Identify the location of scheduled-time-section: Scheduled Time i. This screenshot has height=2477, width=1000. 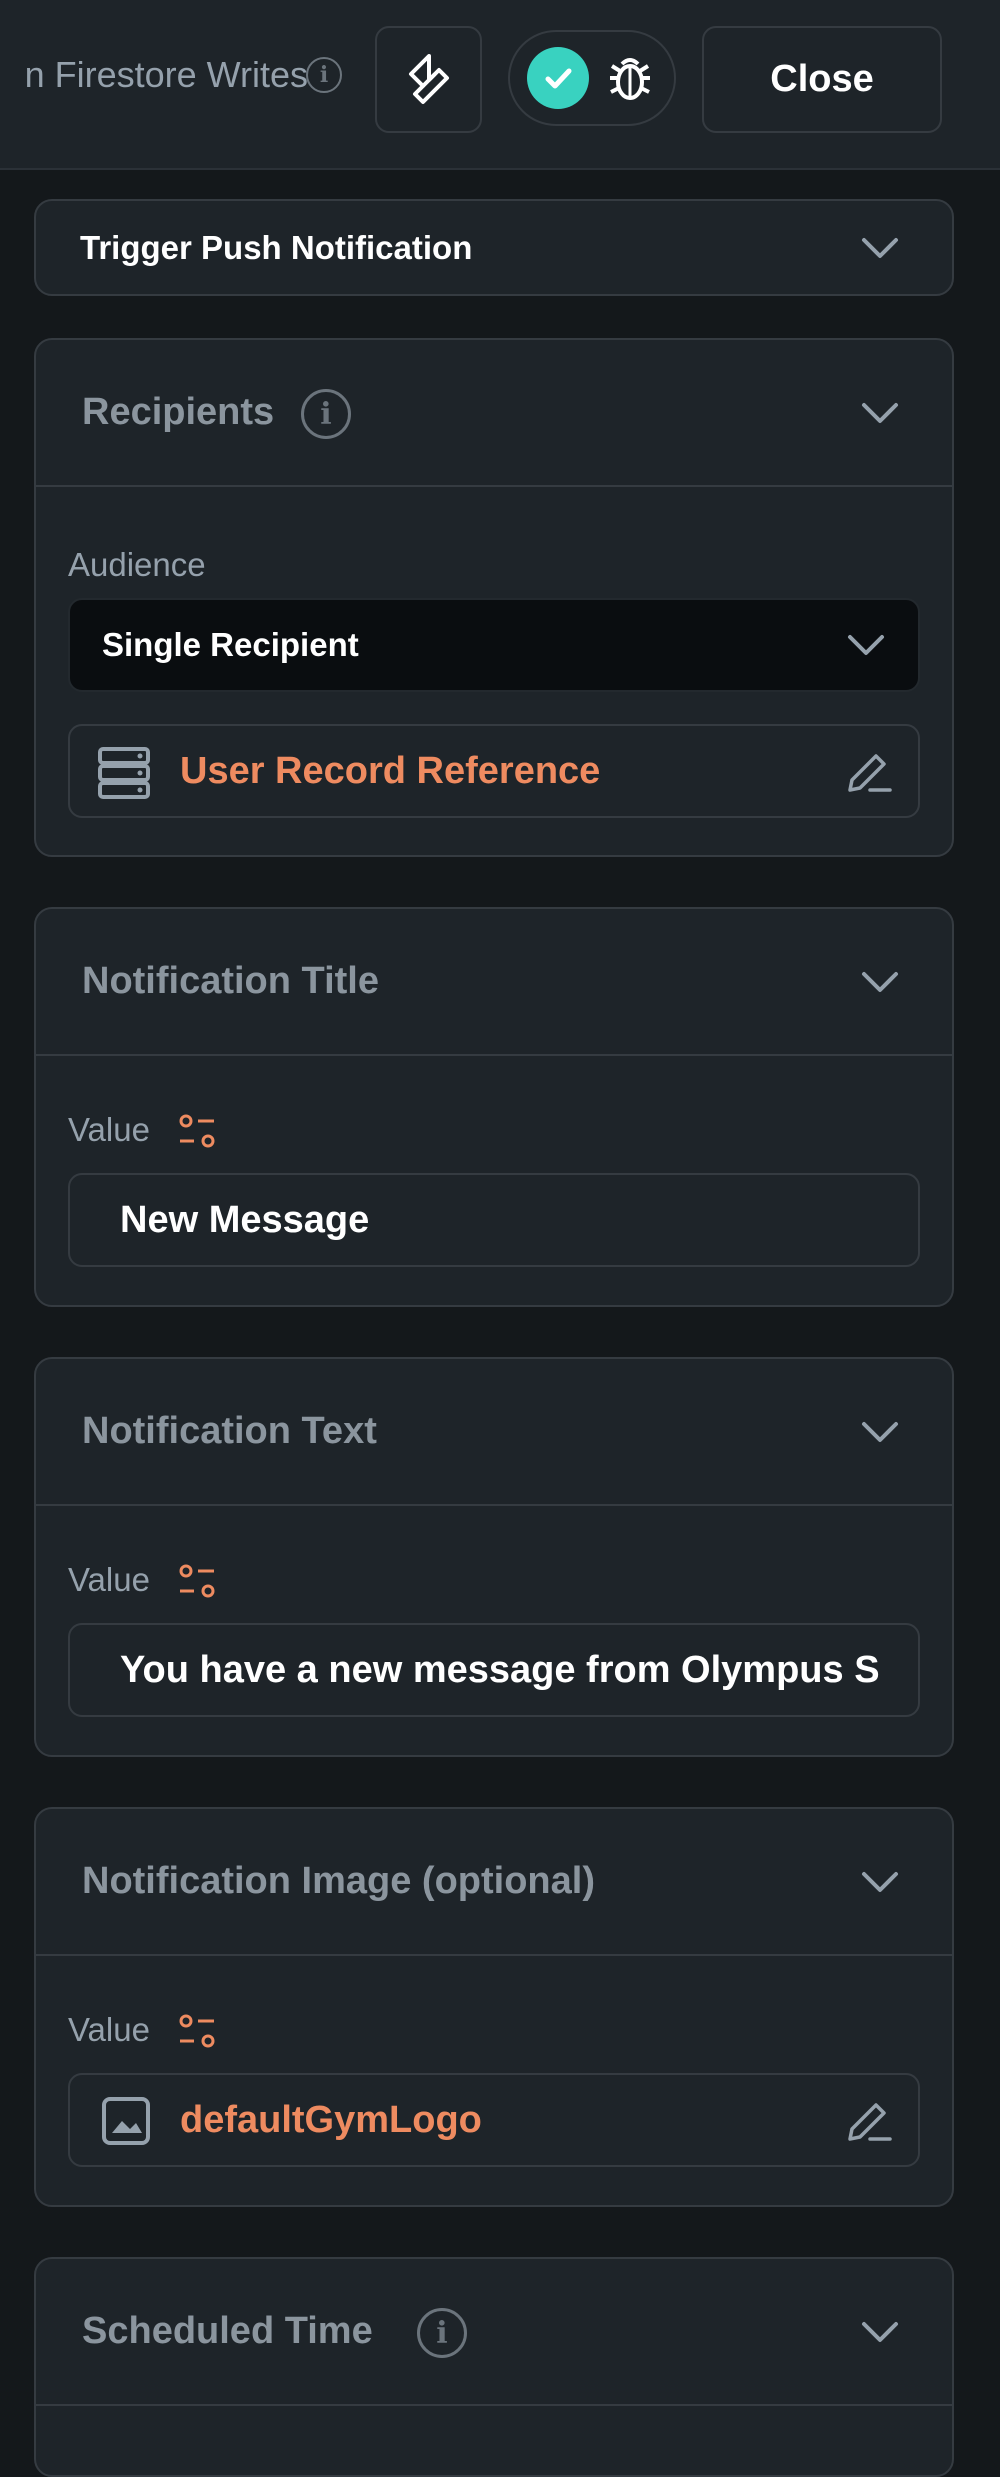
(494, 2367).